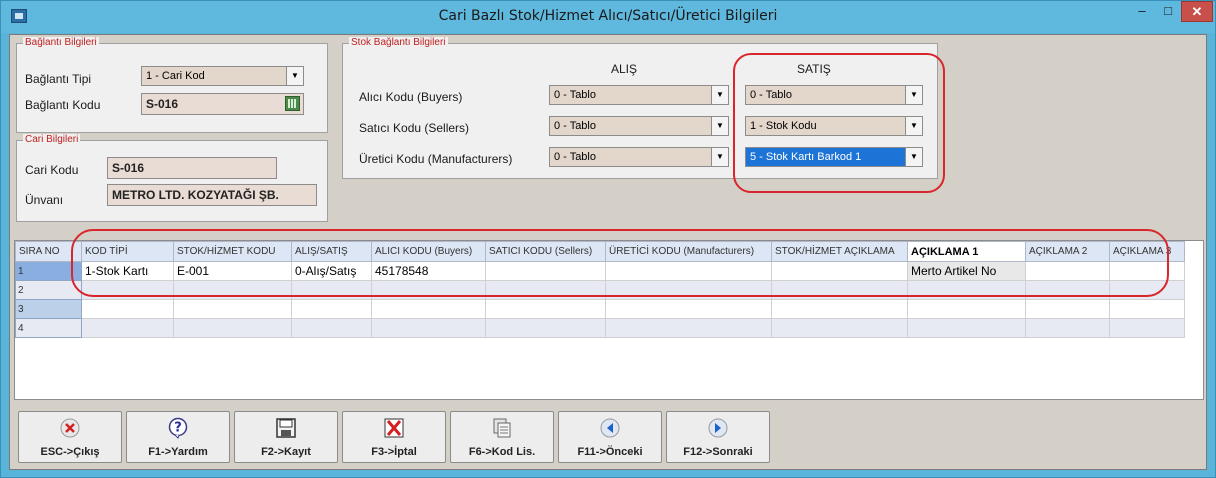 This screenshot has width=1216, height=478. I want to click on col-header: SATICI KODU (Sellers), so click(545, 251).